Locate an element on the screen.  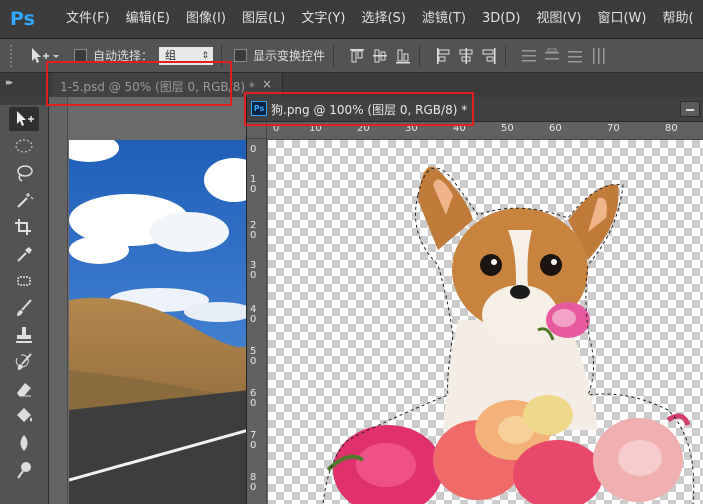
crop-icon is located at coordinates (23, 226).